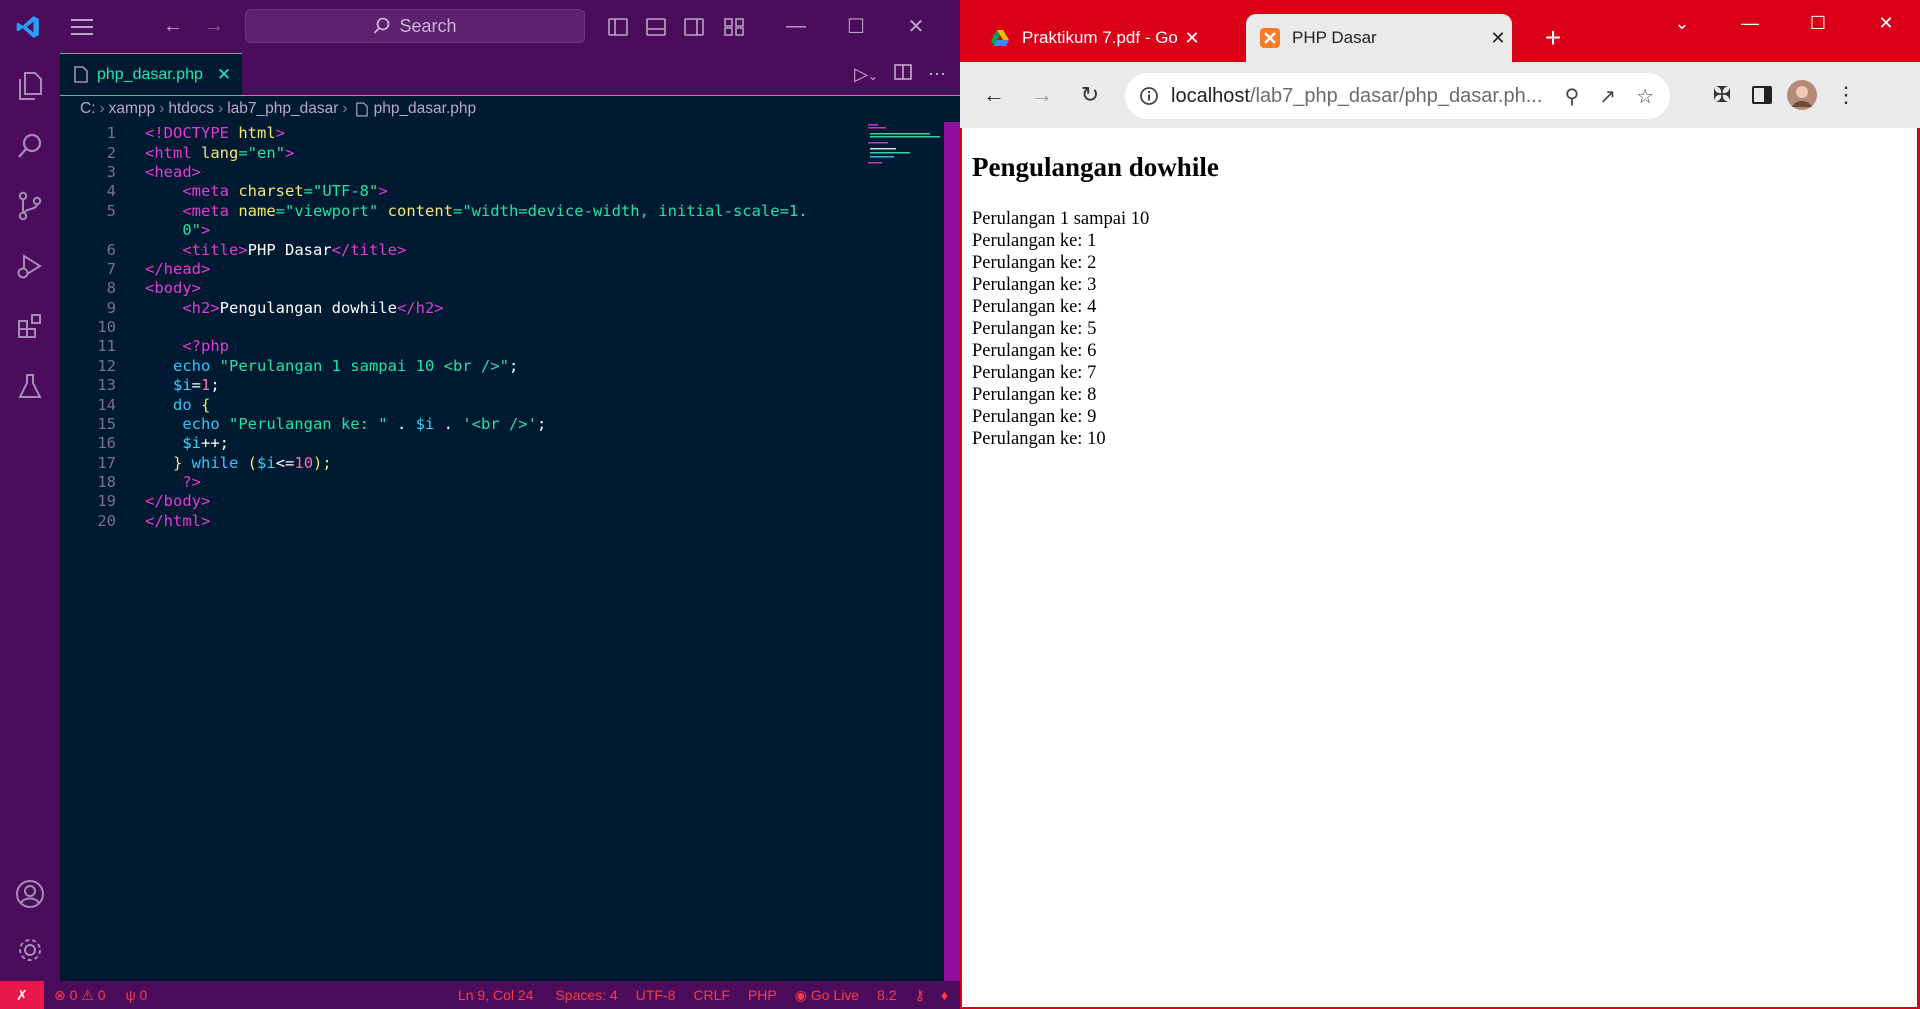 The width and height of the screenshot is (1920, 1009). I want to click on info-icon, so click(1149, 96).